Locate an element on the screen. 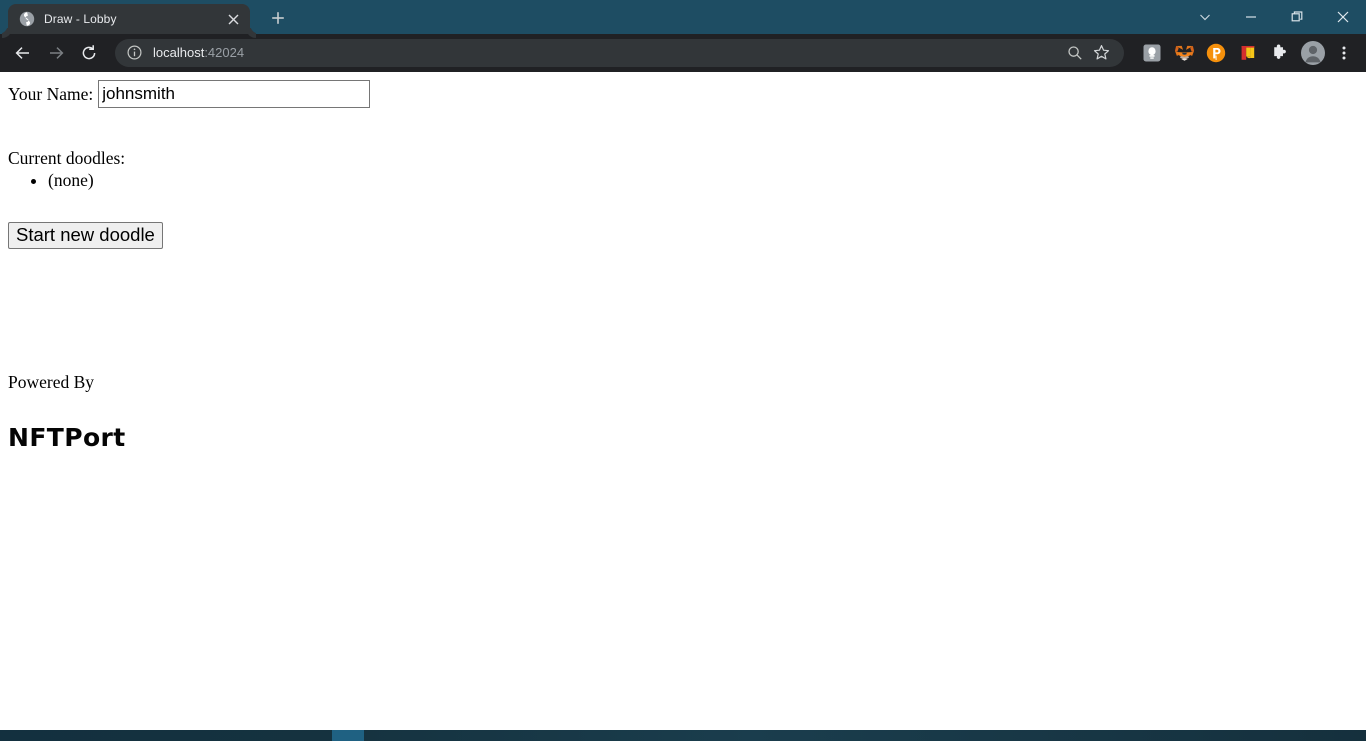 The width and height of the screenshot is (1366, 741). globe-favicon is located at coordinates (26, 19).